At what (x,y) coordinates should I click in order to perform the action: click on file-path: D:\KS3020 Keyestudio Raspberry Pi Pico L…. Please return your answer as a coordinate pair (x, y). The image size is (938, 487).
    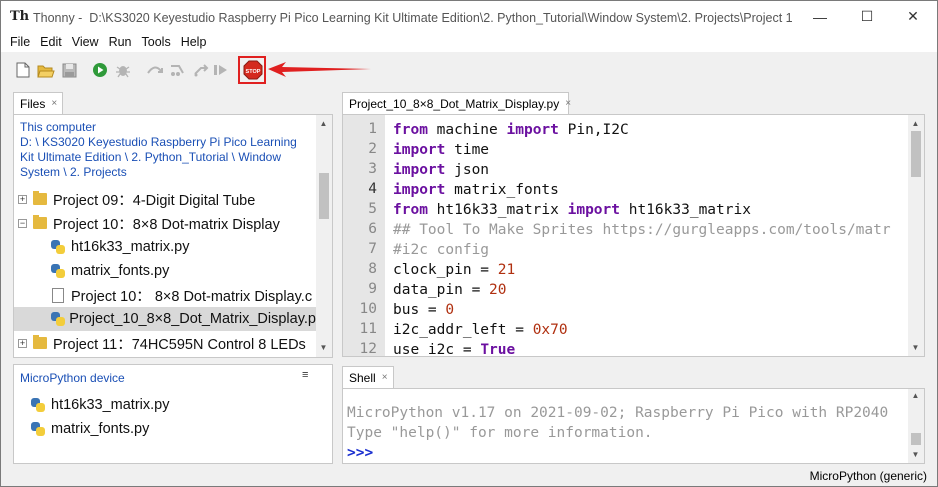
    Looking at the image, I should click on (441, 18).